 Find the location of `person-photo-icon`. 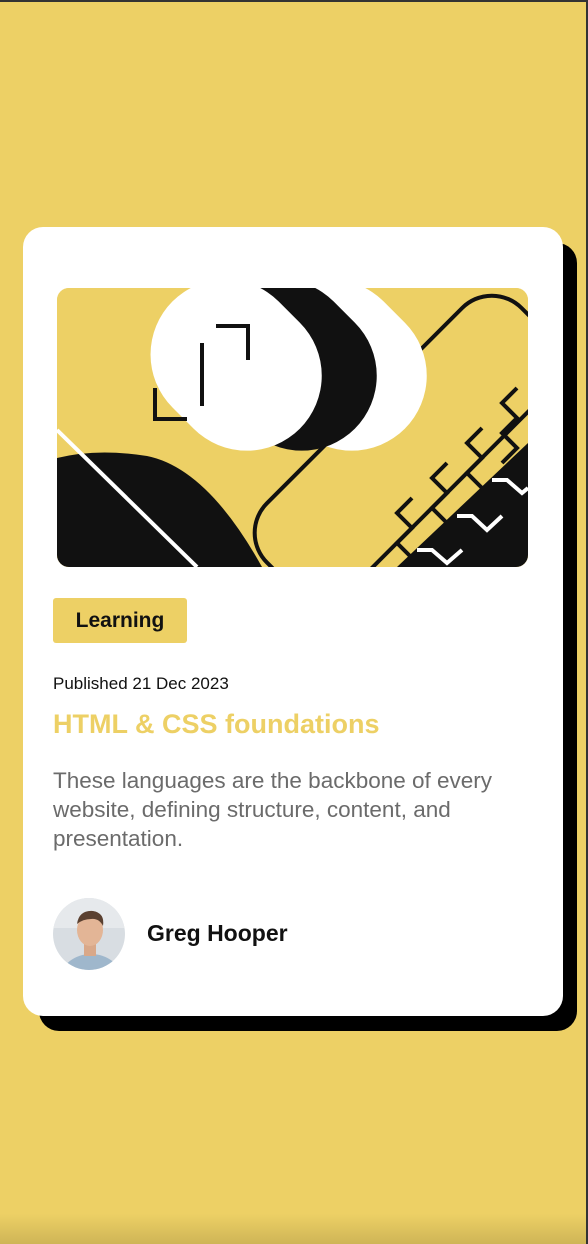

person-photo-icon is located at coordinates (89, 934).